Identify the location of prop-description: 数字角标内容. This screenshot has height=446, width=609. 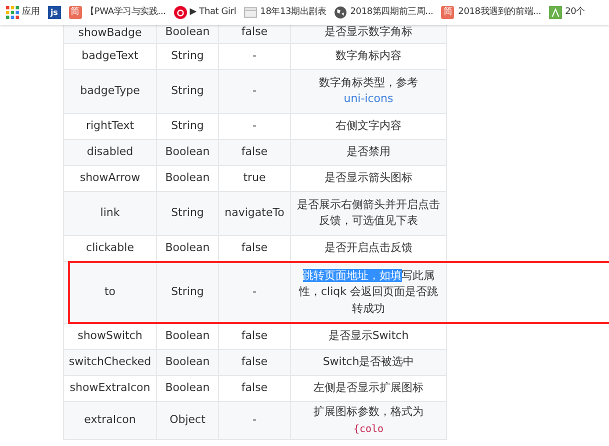
(369, 55).